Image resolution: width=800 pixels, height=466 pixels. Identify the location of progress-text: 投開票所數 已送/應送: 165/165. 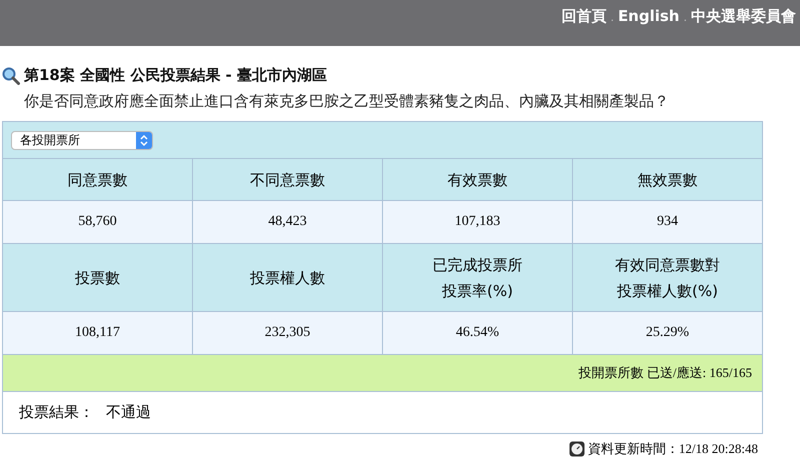
(665, 373).